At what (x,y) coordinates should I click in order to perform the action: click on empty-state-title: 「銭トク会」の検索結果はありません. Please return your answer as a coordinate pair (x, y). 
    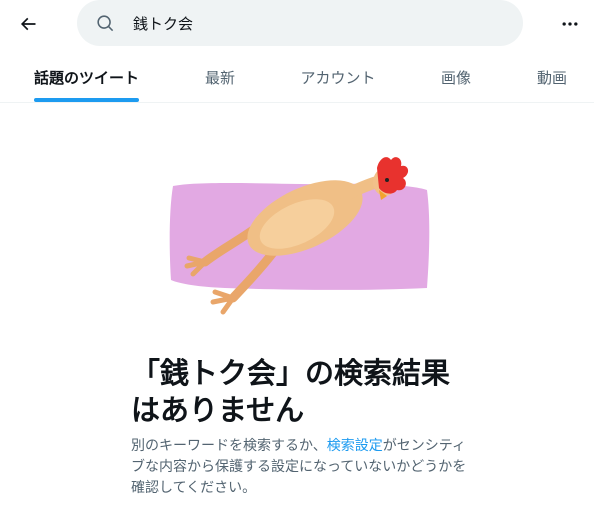
    Looking at the image, I should click on (291, 391).